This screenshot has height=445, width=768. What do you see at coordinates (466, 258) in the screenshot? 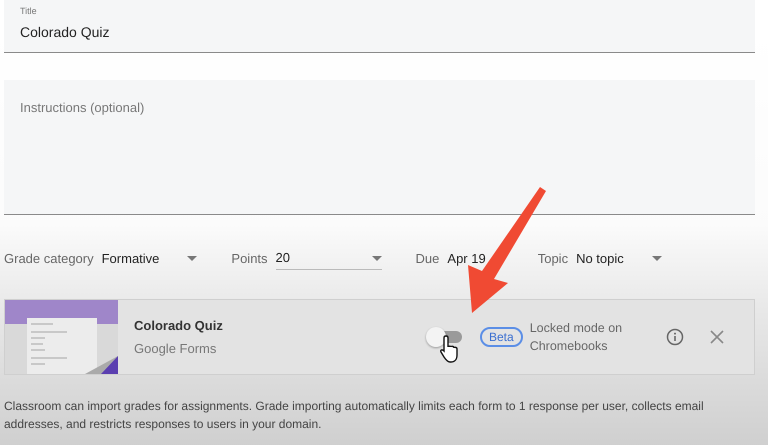
I see `due-date-picker: Apr 19` at bounding box center [466, 258].